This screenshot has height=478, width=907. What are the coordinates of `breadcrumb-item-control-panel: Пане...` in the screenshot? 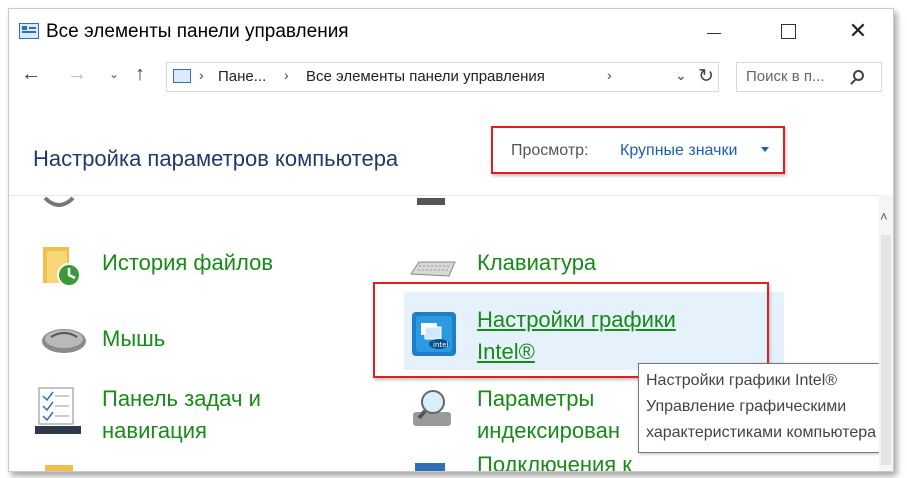 It's located at (242, 76).